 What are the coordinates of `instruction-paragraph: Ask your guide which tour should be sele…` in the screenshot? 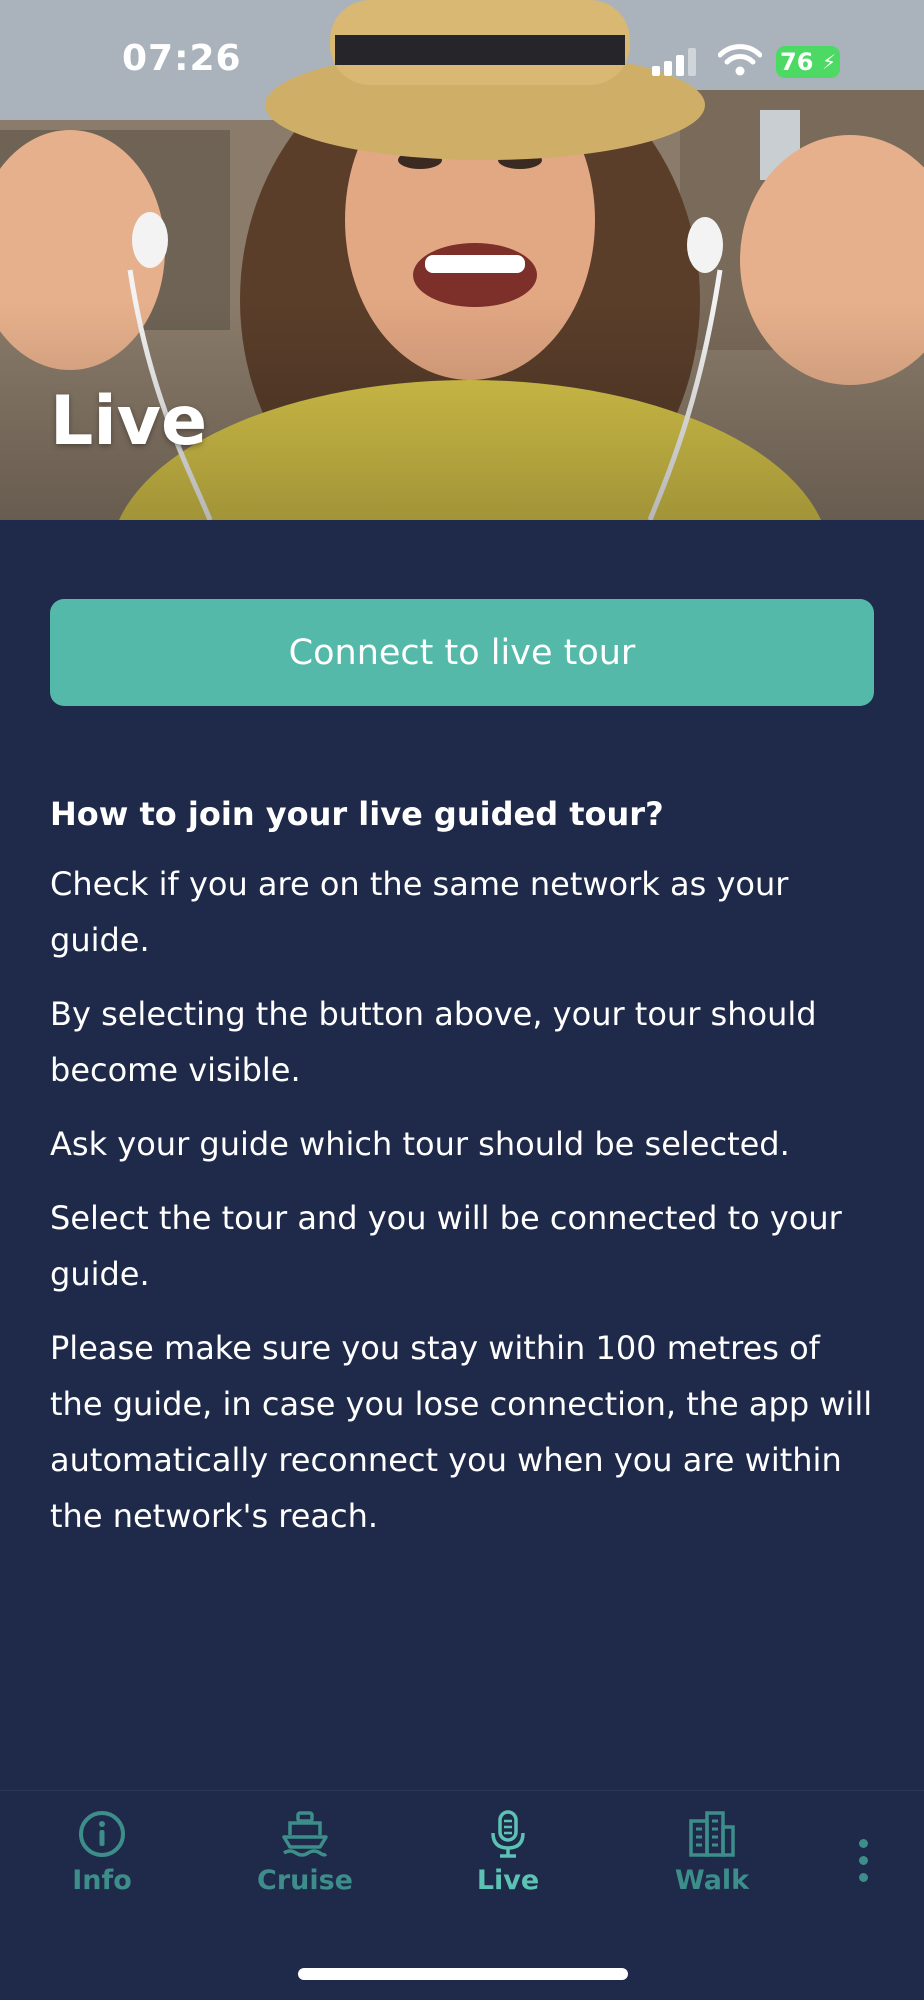 It's located at (420, 1144).